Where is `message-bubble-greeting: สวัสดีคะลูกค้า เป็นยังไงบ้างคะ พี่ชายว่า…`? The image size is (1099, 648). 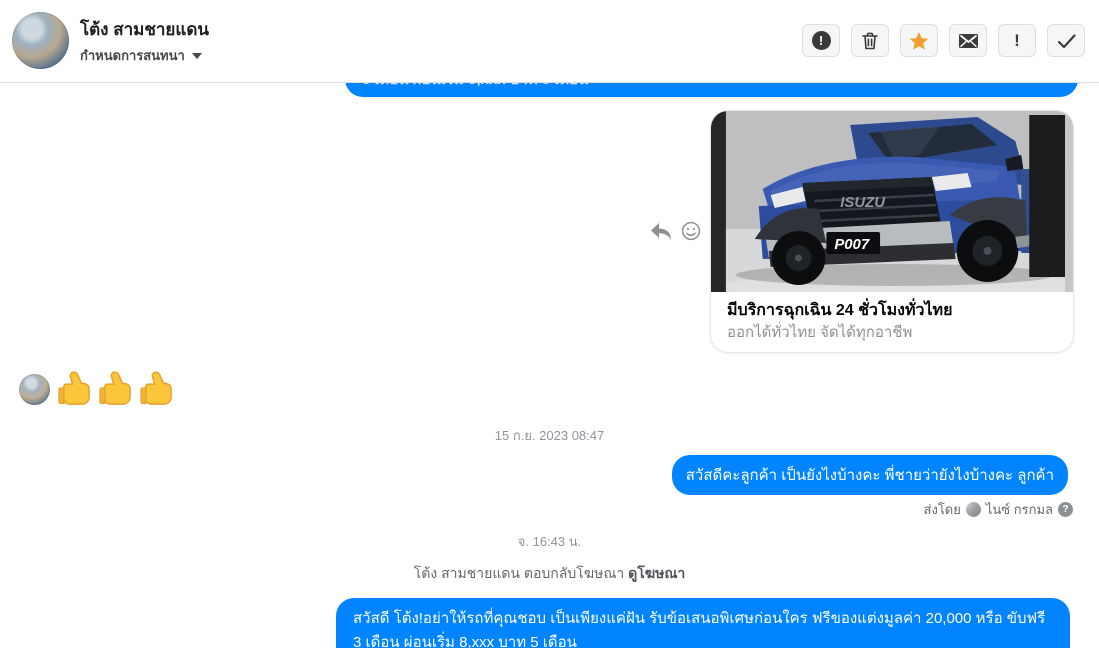 message-bubble-greeting: สวัสดีคะลูกค้า เป็นยังไงบ้างคะ พี่ชายว่า… is located at coordinates (869, 475).